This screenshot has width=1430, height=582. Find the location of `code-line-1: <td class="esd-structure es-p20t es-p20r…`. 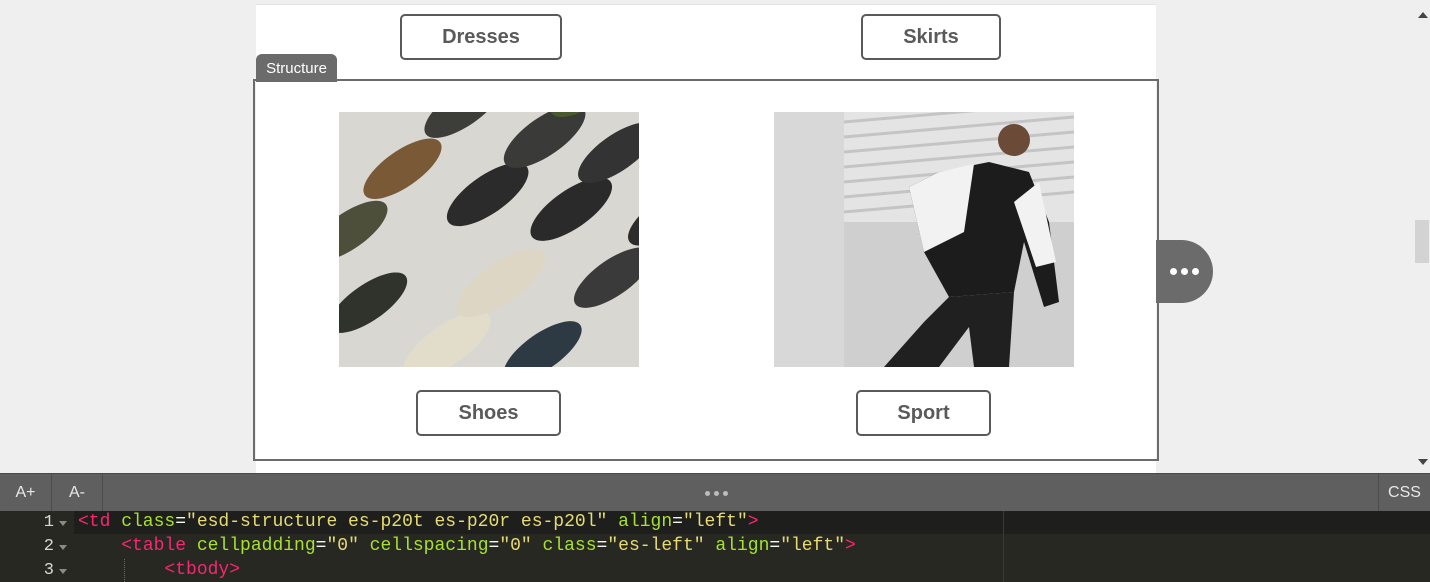

code-line-1: <td class="esd-structure es-p20t es-p20r… is located at coordinates (418, 522).